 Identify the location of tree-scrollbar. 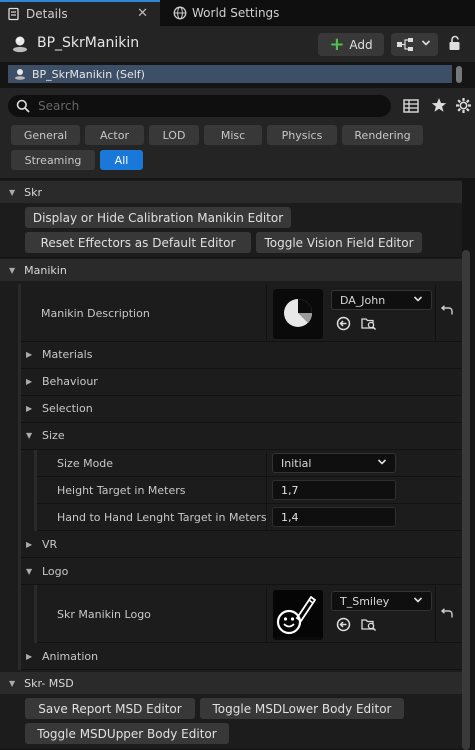
(459, 74).